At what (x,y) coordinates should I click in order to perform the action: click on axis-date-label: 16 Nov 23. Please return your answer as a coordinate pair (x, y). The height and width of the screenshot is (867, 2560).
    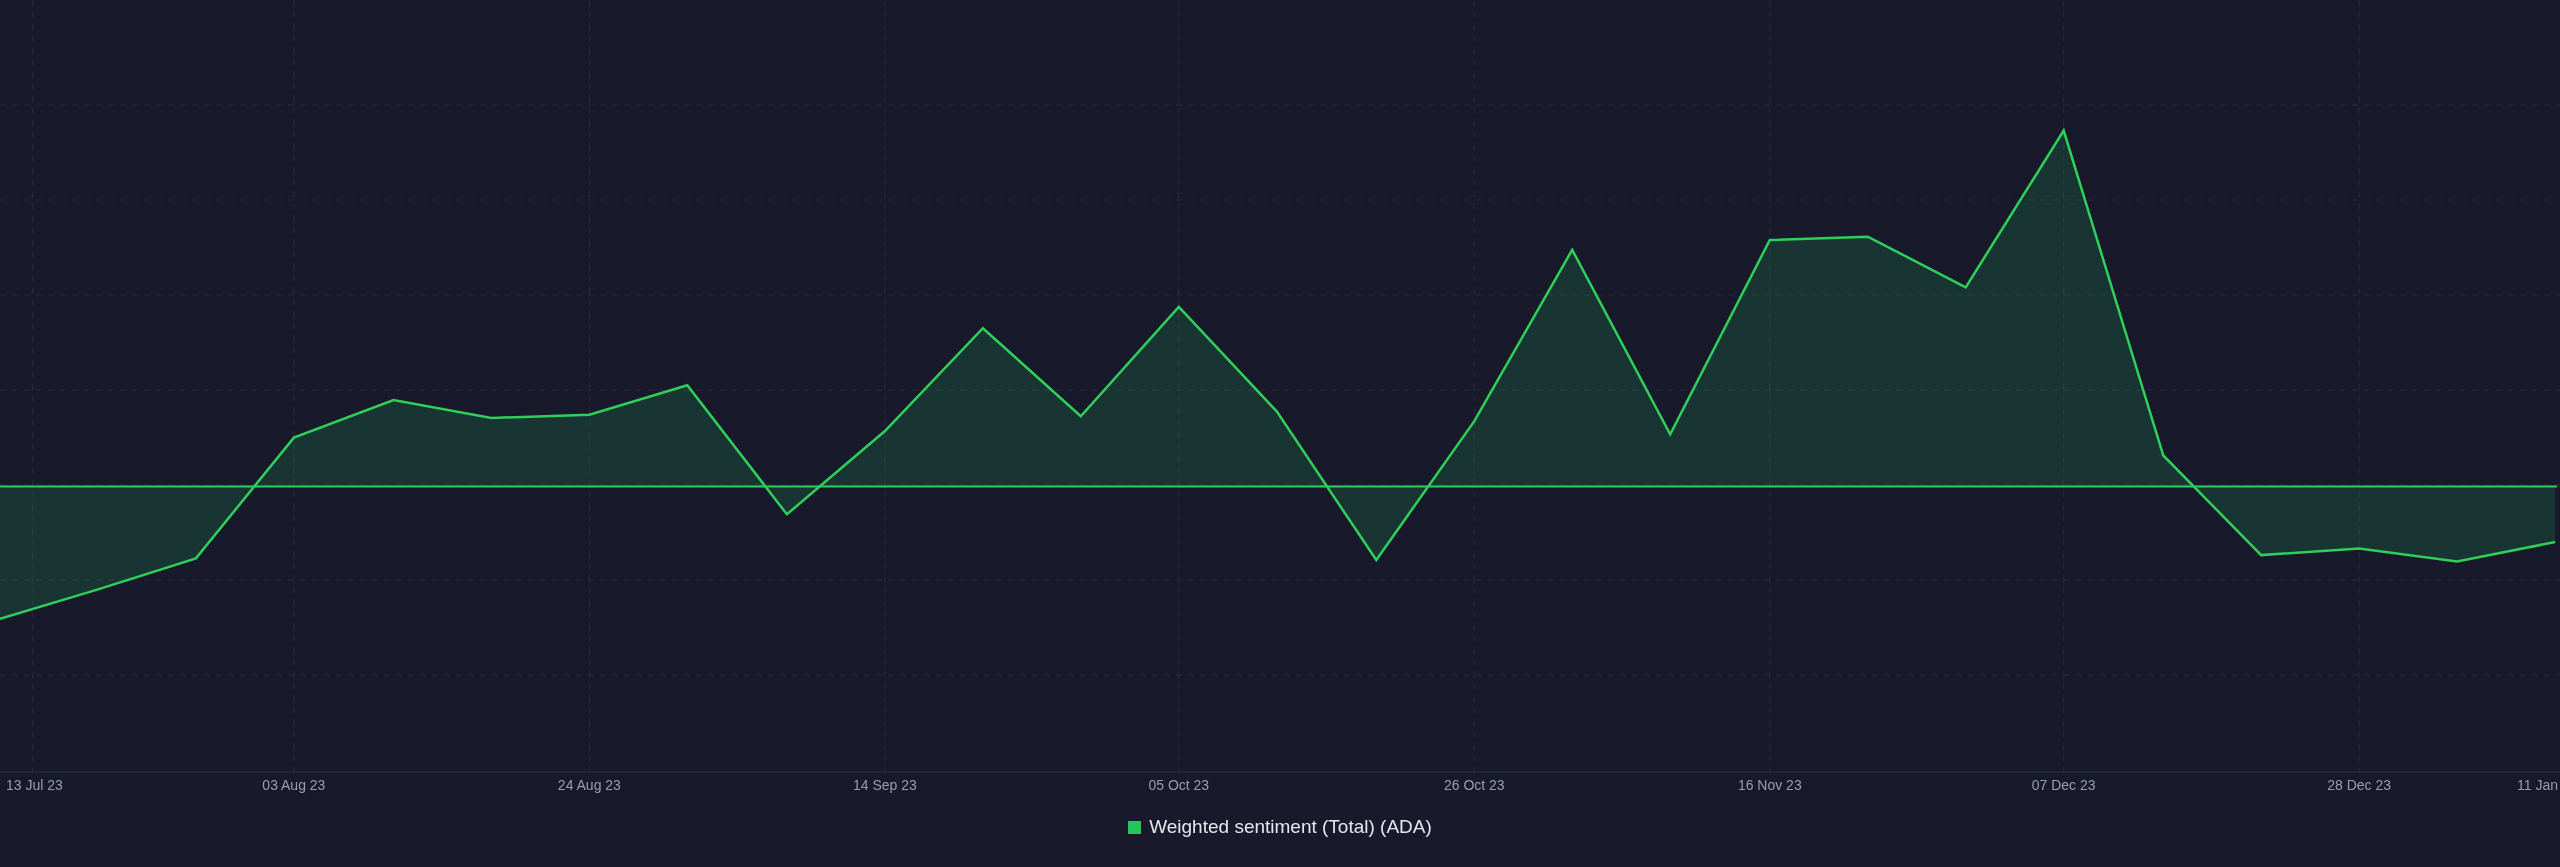
    Looking at the image, I should click on (1769, 785).